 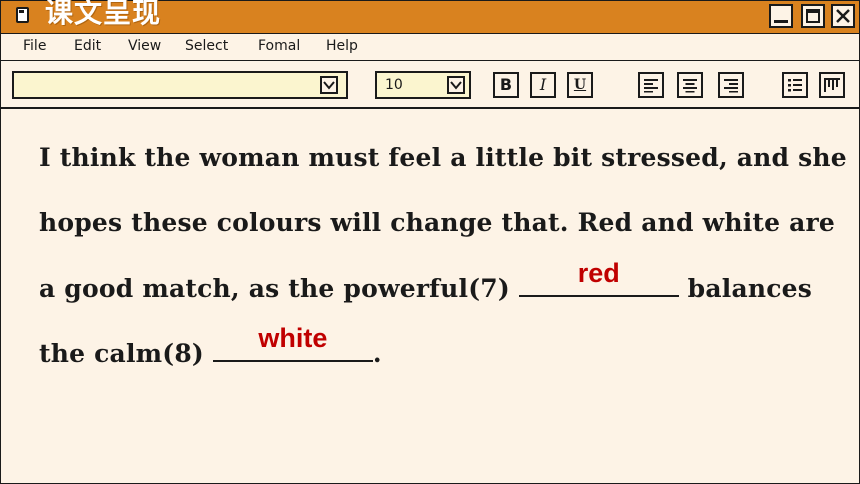 I want to click on menu-select: Select, so click(x=206, y=46).